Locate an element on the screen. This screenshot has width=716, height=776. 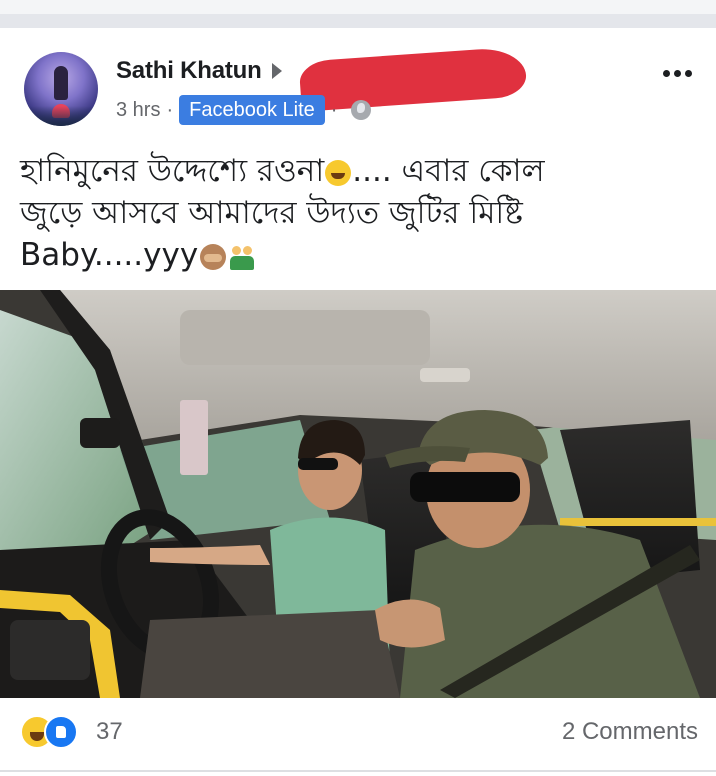
avatar is located at coordinates (61, 89).